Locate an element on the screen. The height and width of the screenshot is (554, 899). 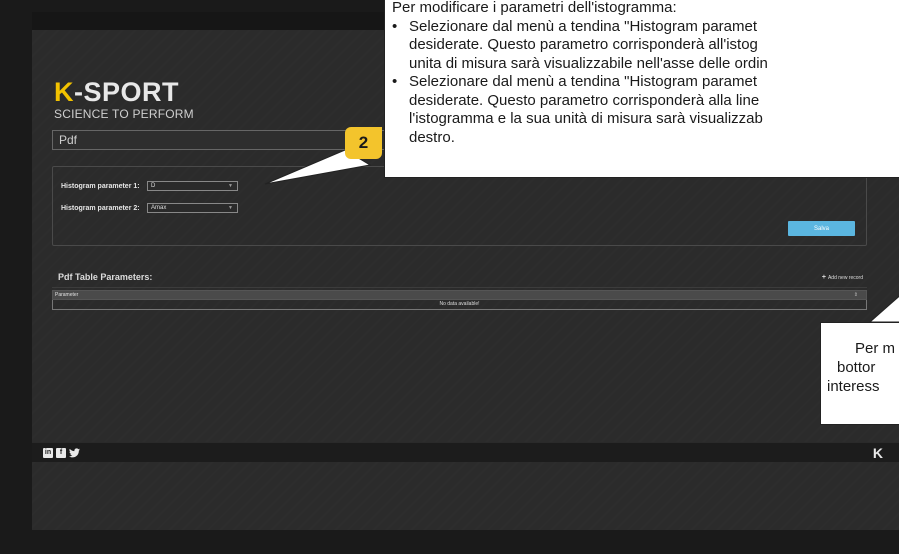
step-number-badge: 2 is located at coordinates (363, 143).